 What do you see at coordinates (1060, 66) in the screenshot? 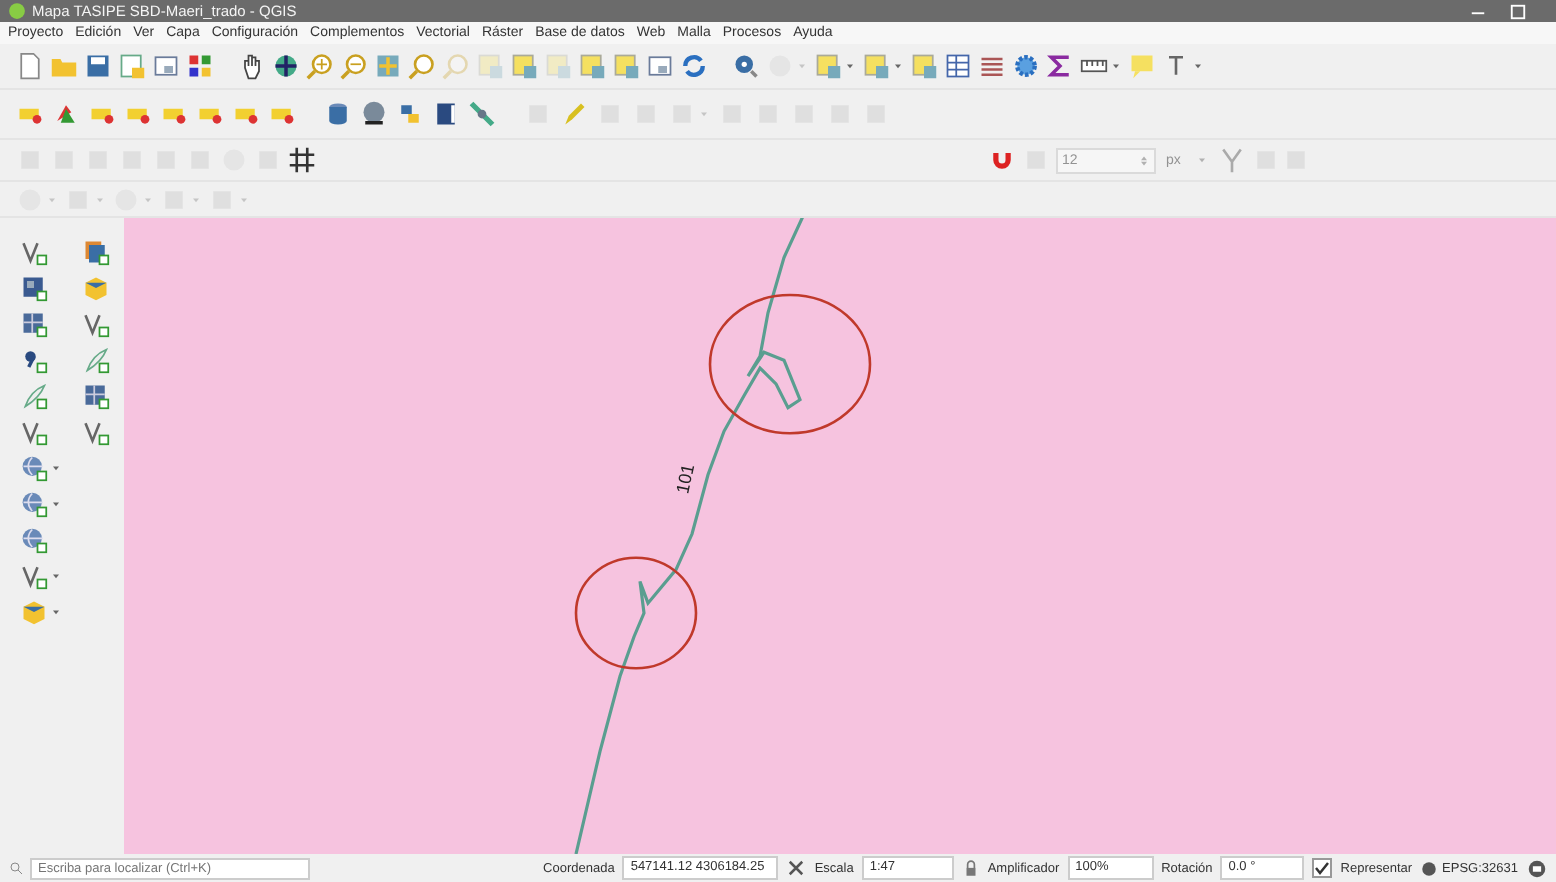
I see `sigma-icon` at bounding box center [1060, 66].